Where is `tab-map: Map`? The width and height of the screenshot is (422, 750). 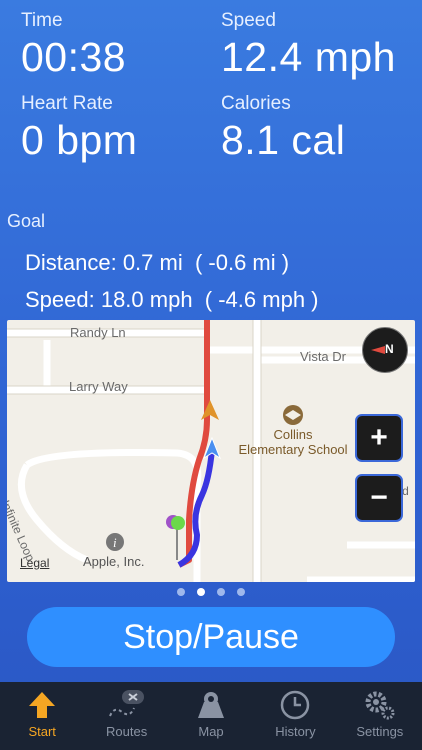
tab-map: Map is located at coordinates (211, 716).